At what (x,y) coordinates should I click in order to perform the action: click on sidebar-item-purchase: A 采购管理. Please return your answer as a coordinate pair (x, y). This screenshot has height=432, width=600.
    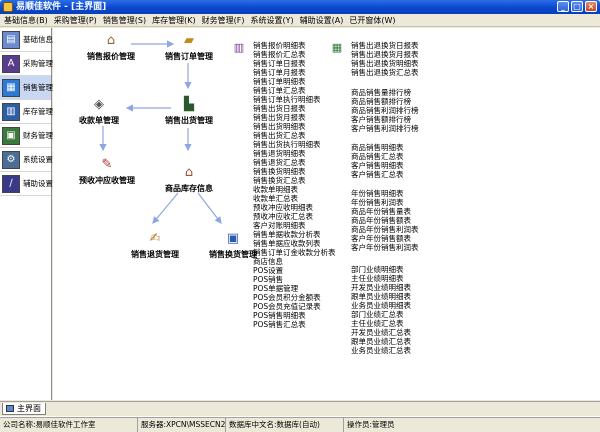
    Looking at the image, I should click on (26, 64).